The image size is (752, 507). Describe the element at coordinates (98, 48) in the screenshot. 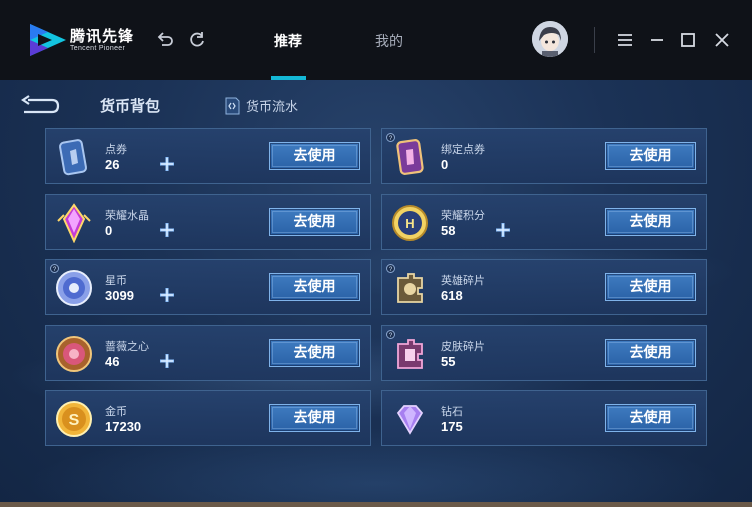

I see `brand-name-en: Tencent Pioneer` at that location.